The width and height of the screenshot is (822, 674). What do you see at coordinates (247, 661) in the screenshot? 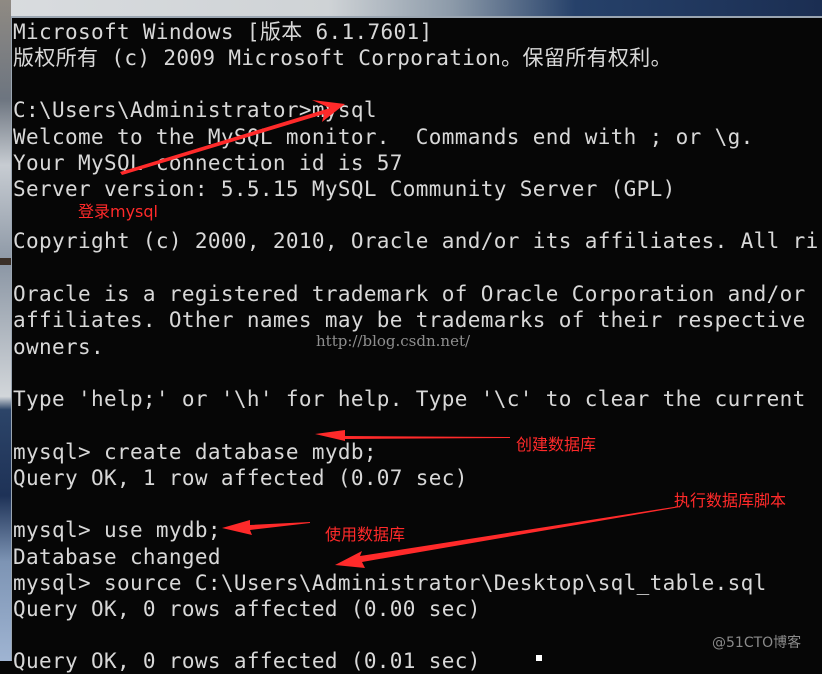
I see `console-line: Query OK, 0 rows affected (0.01 sec)` at bounding box center [247, 661].